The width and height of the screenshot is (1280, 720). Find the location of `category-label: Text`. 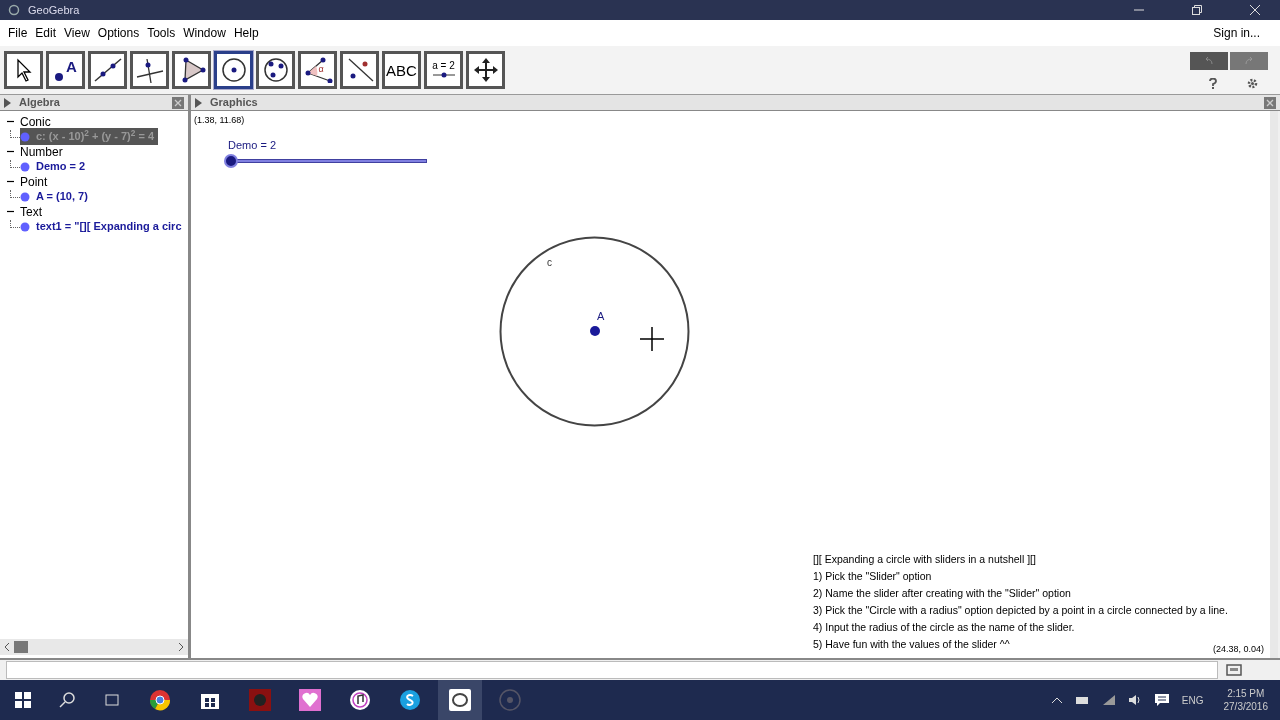

category-label: Text is located at coordinates (31, 212).